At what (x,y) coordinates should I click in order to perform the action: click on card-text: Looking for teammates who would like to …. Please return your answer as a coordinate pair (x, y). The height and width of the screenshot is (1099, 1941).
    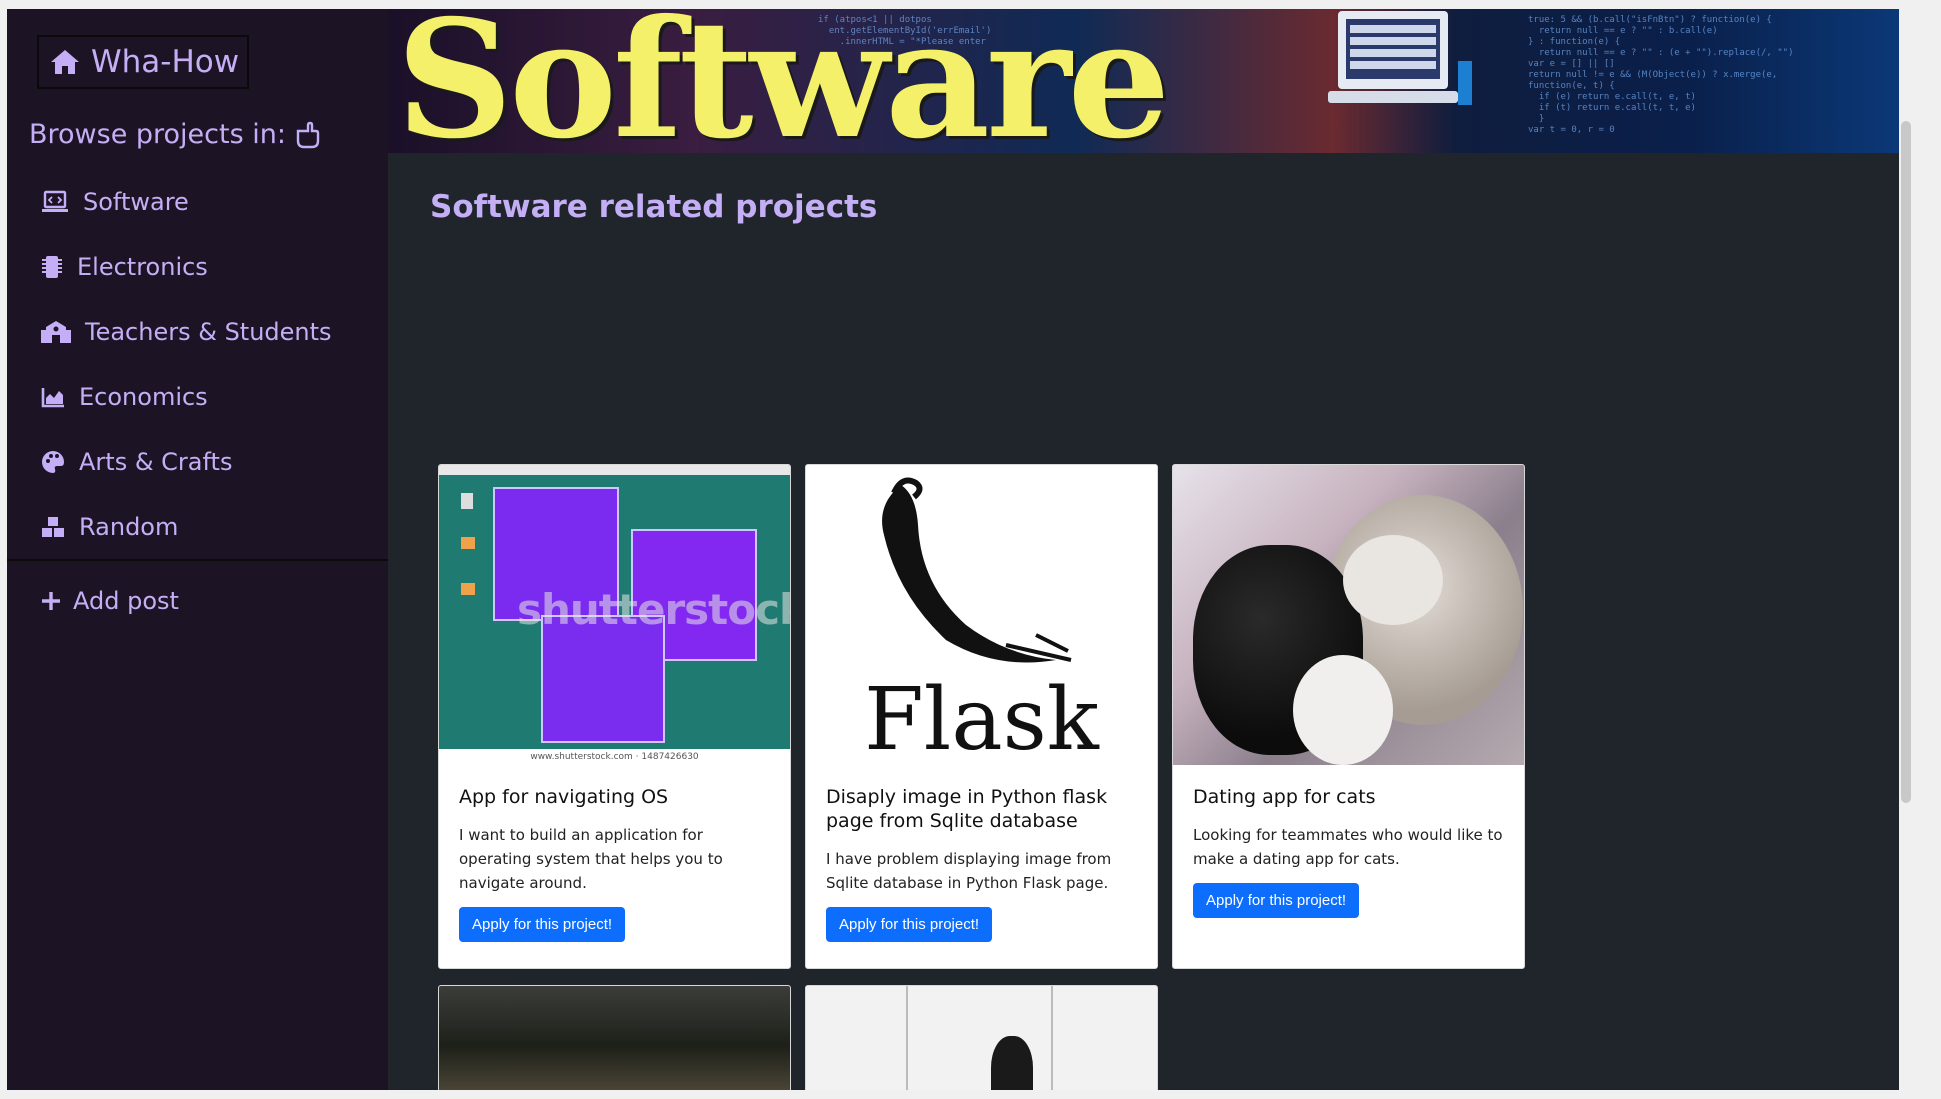
    Looking at the image, I should click on (1348, 847).